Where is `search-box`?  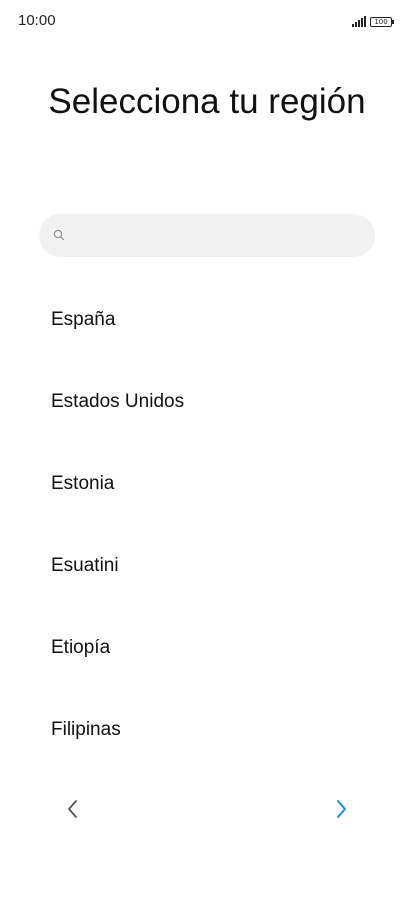
search-box is located at coordinates (207, 236).